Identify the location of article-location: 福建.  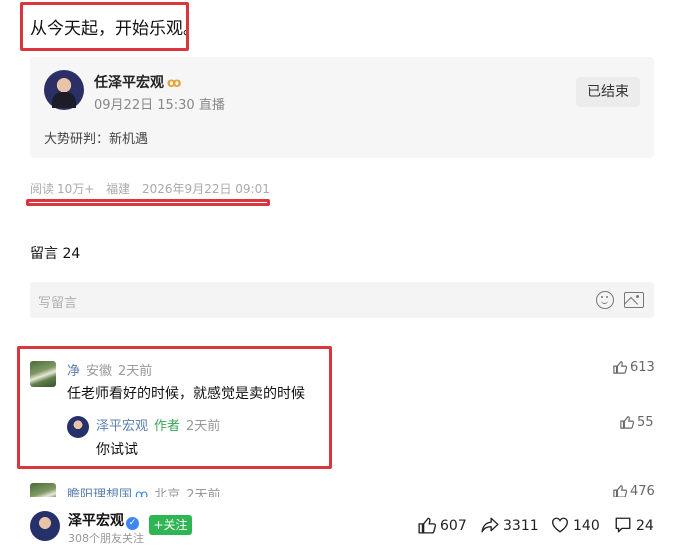
(118, 189).